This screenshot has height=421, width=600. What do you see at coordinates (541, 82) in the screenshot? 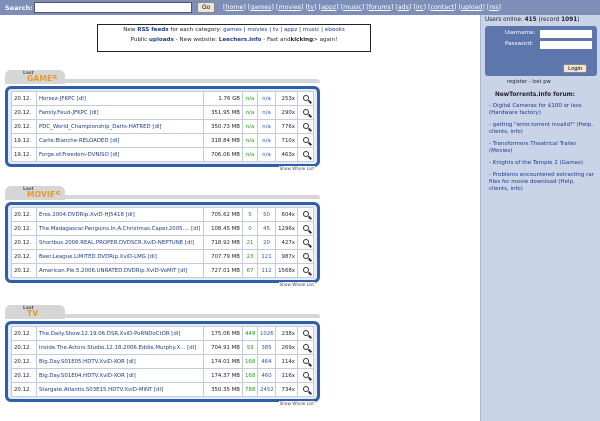
I see `lost-password-link: lost pw` at bounding box center [541, 82].